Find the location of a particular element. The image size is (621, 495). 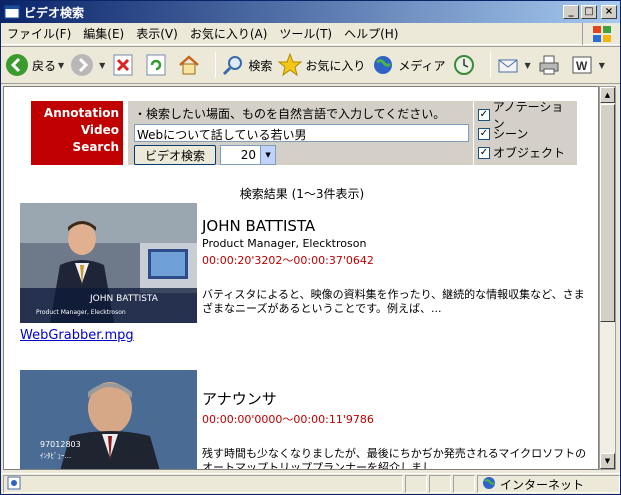

refresh-icon is located at coordinates (156, 65).